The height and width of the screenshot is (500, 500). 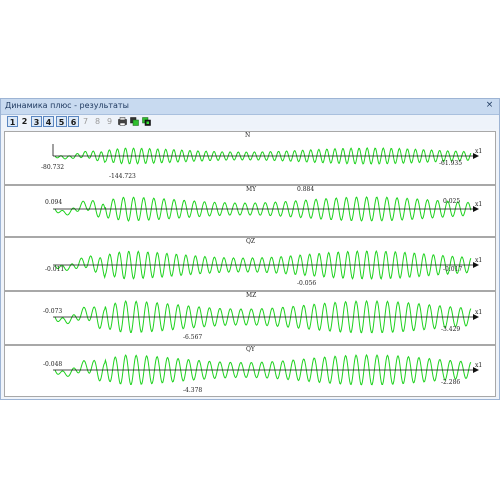 What do you see at coordinates (251, 295) in the screenshot?
I see `plot-name-mz: MZ` at bounding box center [251, 295].